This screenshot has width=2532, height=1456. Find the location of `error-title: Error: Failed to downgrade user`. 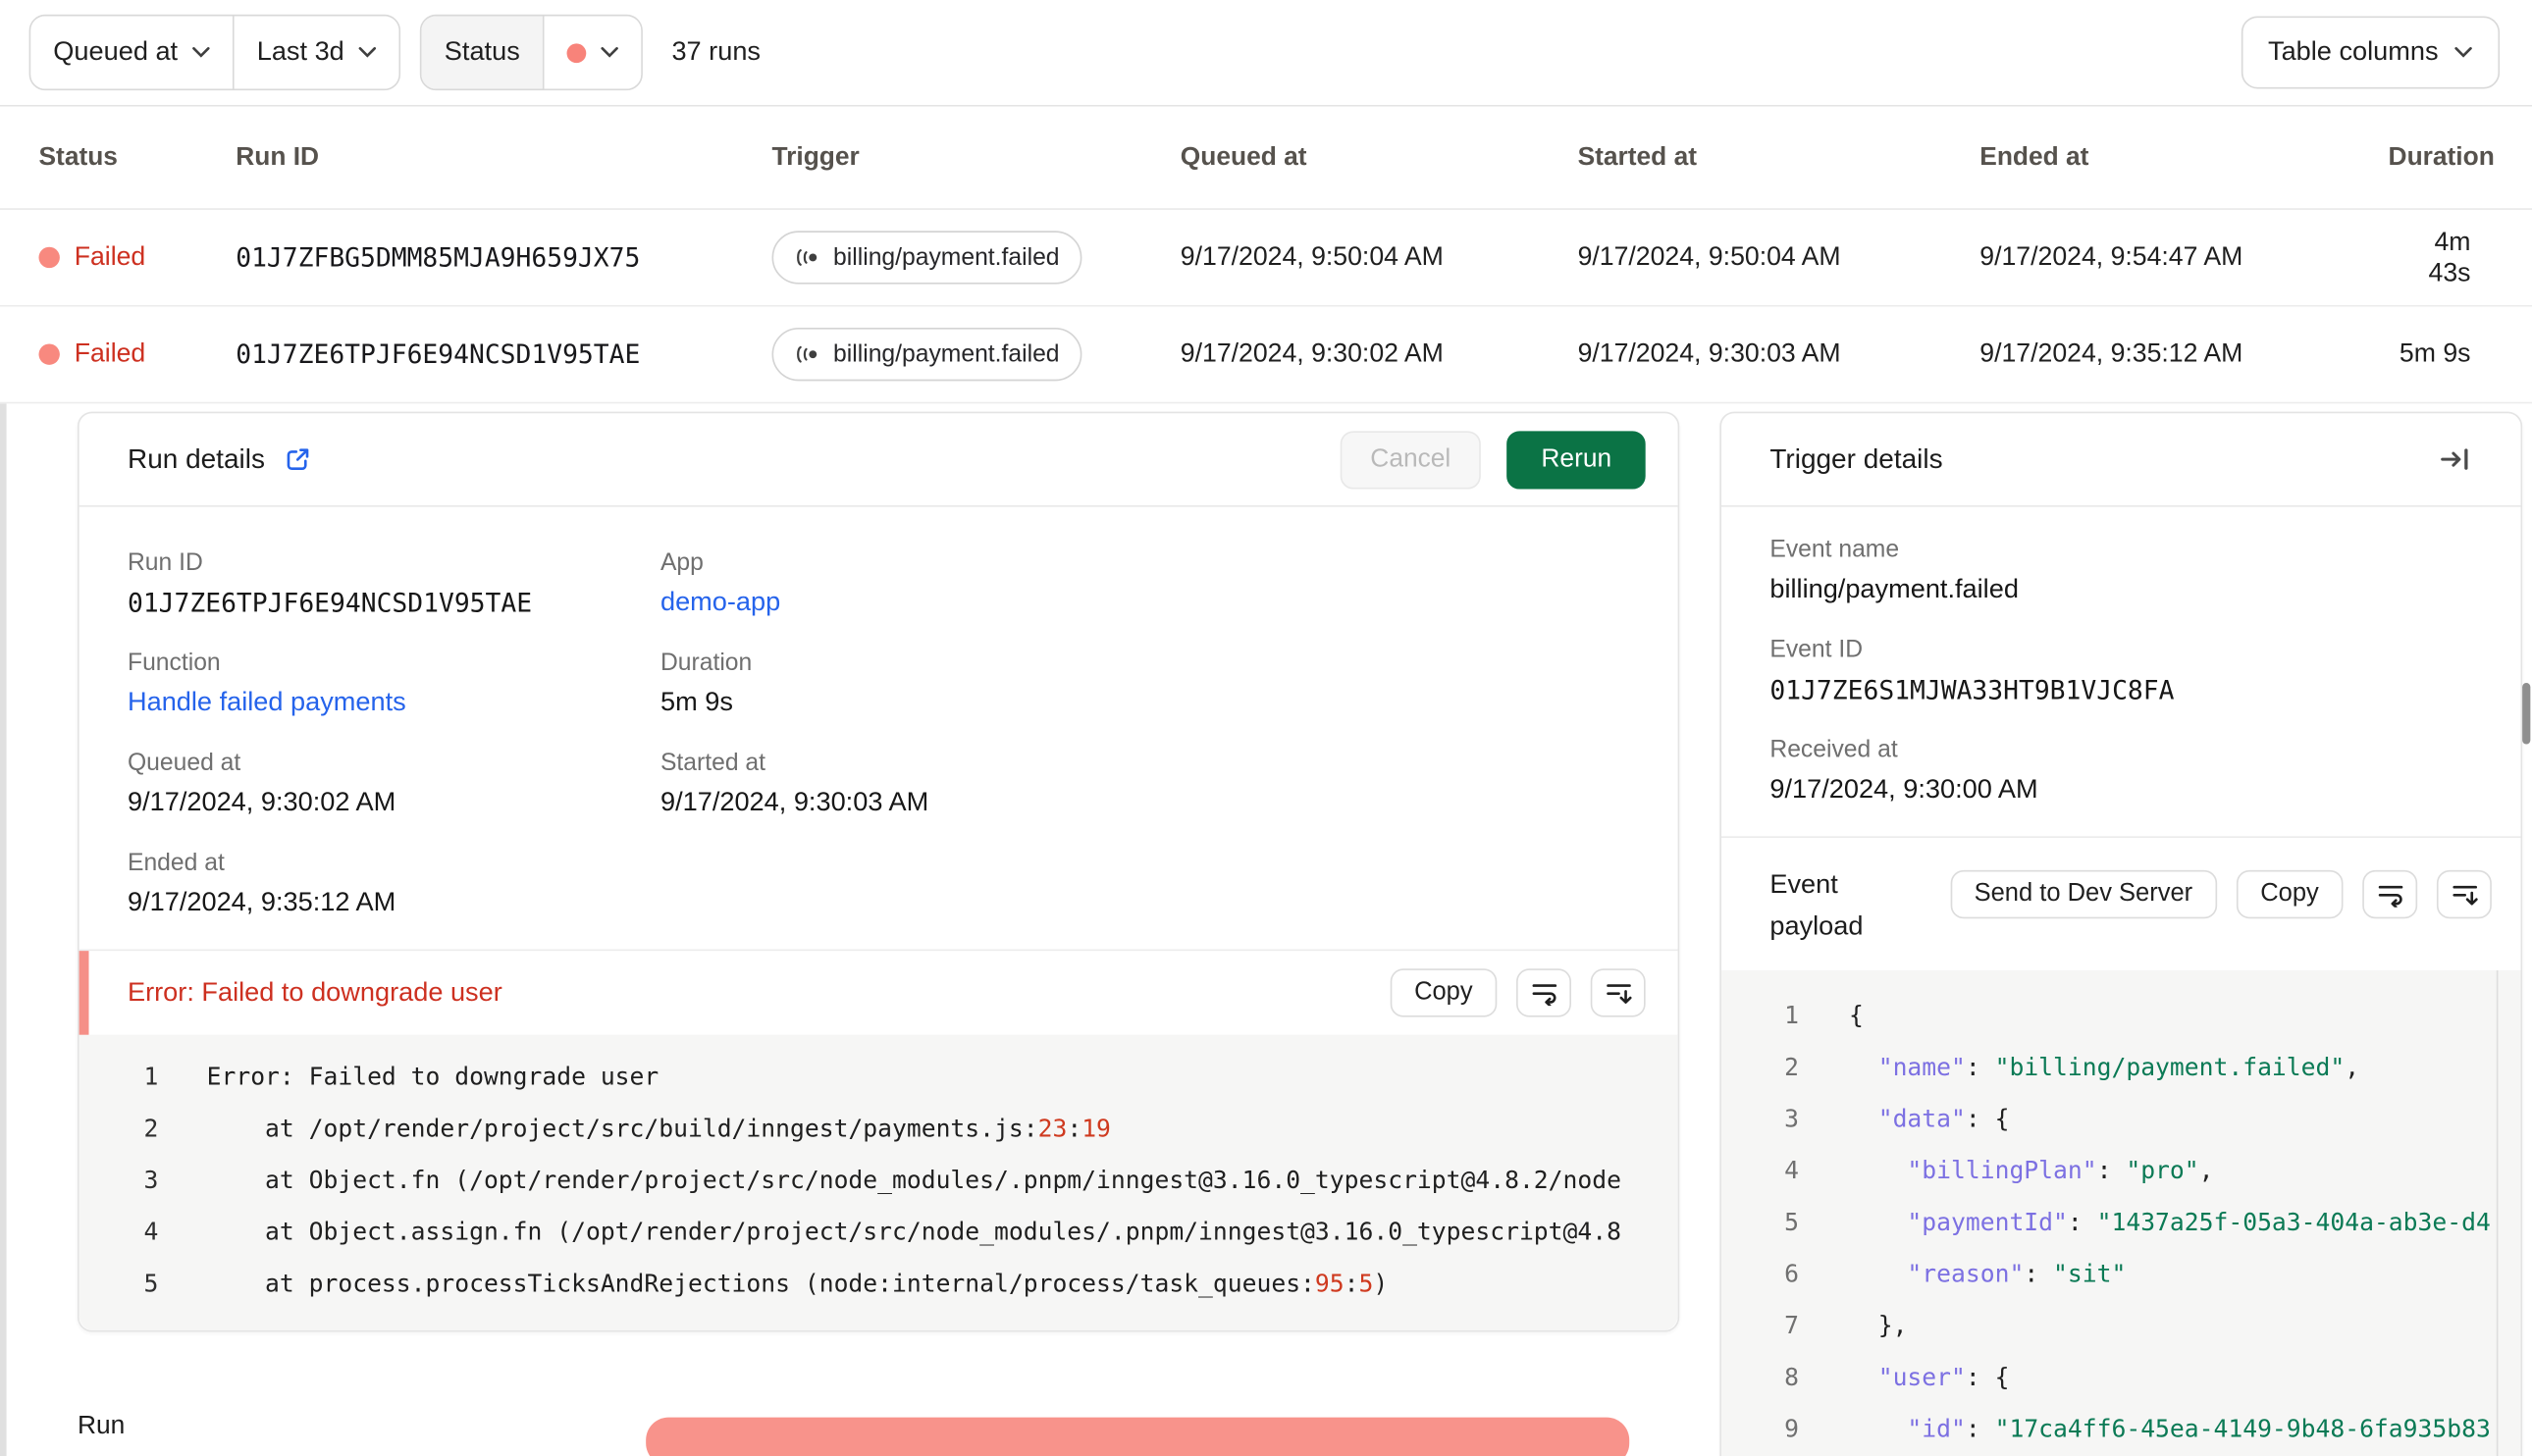

error-title: Error: Failed to downgrade user is located at coordinates (314, 992).